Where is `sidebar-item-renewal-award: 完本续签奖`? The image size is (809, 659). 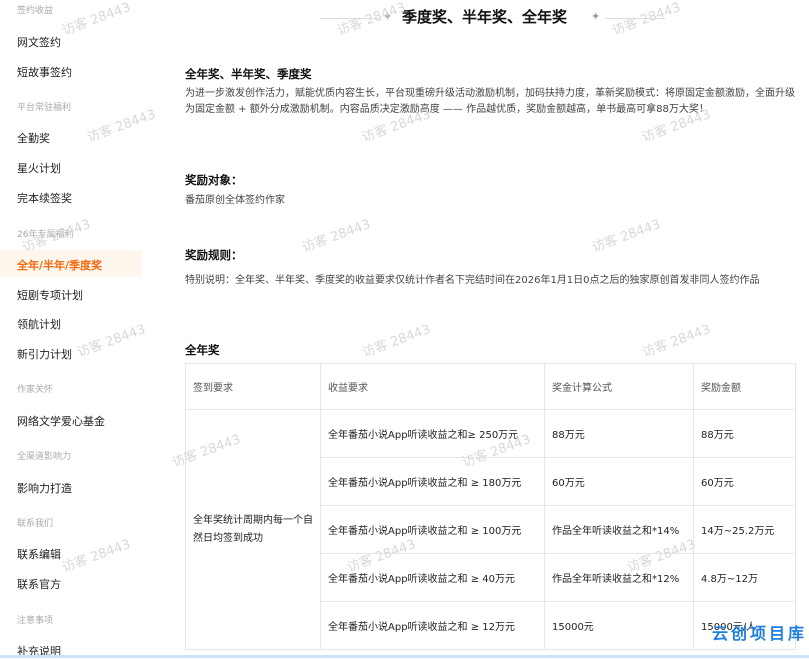
sidebar-item-renewal-award: 完本续签奖 is located at coordinates (44, 198).